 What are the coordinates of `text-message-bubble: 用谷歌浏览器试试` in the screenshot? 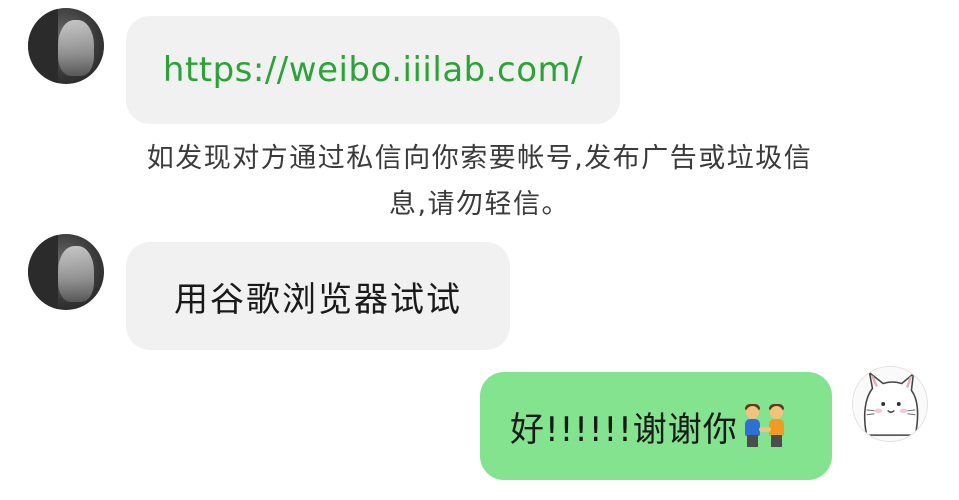 It's located at (318, 296).